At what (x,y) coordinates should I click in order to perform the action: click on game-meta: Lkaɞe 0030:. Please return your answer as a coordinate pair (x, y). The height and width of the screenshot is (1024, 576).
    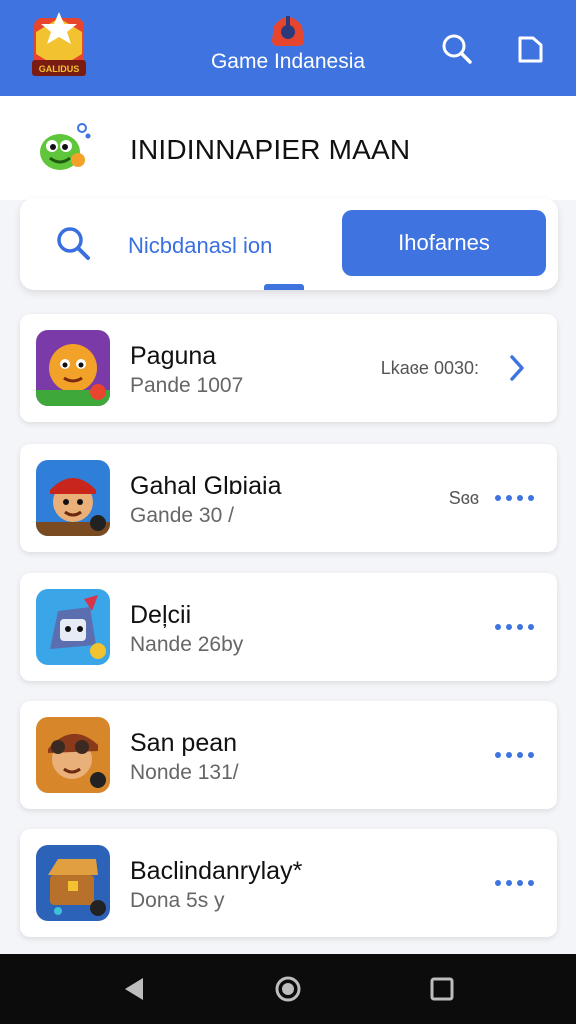
    Looking at the image, I should click on (429, 368).